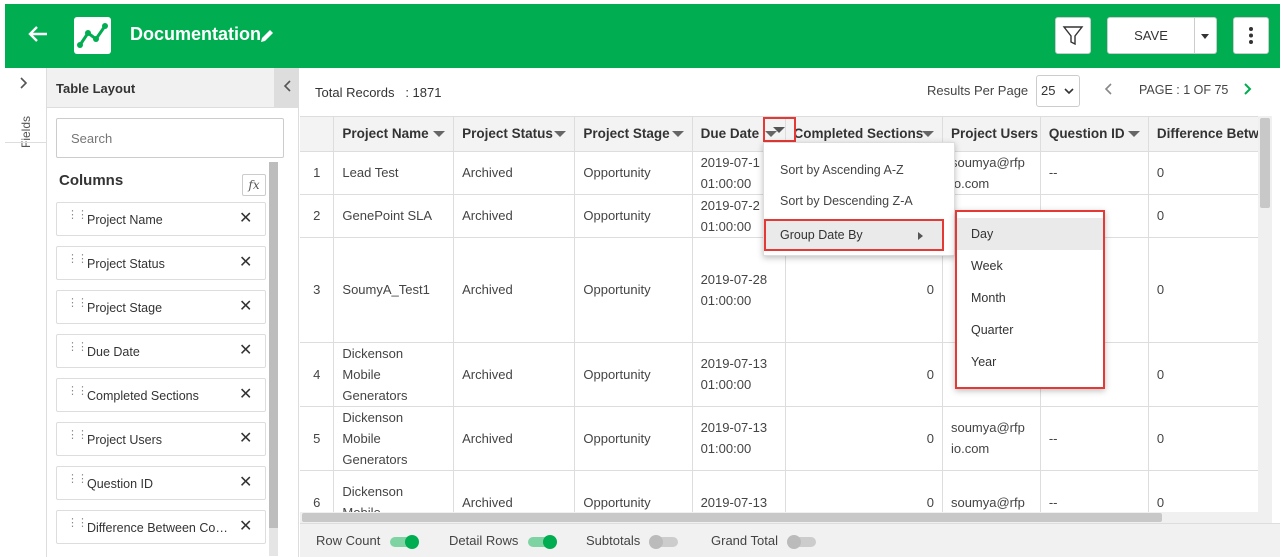 Image resolution: width=1285 pixels, height=557 pixels. I want to click on column-item: ⋮⋮ Completed Sections ✕, so click(161, 395).